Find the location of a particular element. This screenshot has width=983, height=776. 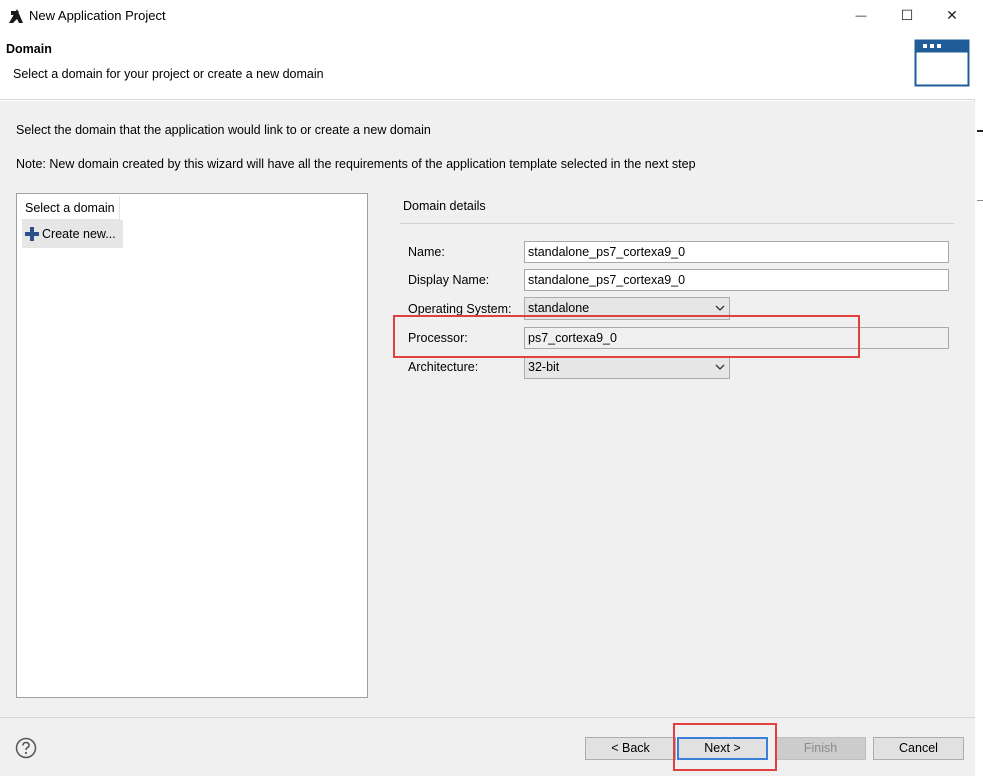

window-title: New Application Project is located at coordinates (97, 15).